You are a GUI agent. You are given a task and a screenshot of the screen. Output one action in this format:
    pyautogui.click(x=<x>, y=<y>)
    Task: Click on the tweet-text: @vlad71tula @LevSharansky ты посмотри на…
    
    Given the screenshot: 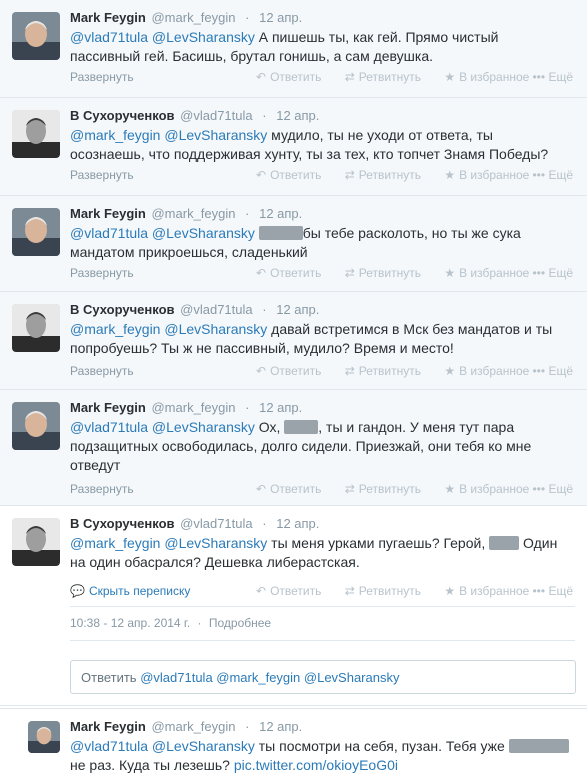 What is the action you would take?
    pyautogui.click(x=320, y=756)
    